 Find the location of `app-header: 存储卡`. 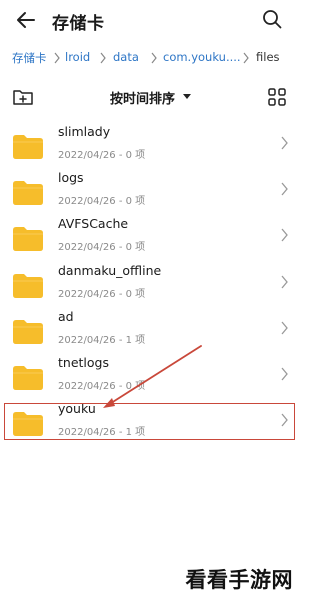

app-header: 存储卡 is located at coordinates (150, 20).